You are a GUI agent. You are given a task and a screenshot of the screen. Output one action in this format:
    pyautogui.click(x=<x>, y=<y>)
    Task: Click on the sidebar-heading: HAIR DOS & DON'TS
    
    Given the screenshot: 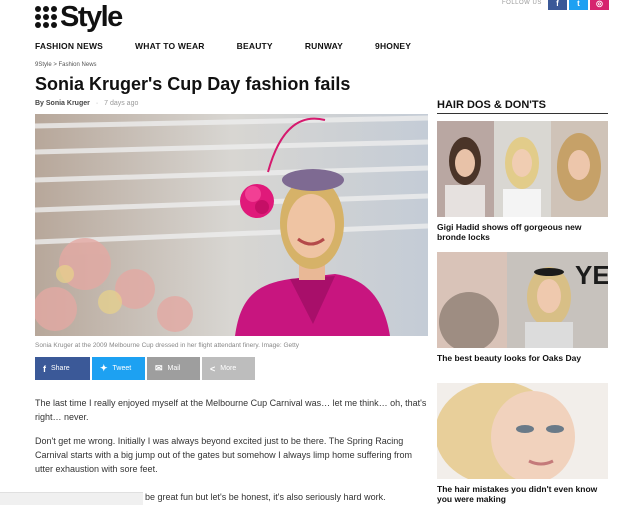 What is the action you would take?
    pyautogui.click(x=522, y=106)
    